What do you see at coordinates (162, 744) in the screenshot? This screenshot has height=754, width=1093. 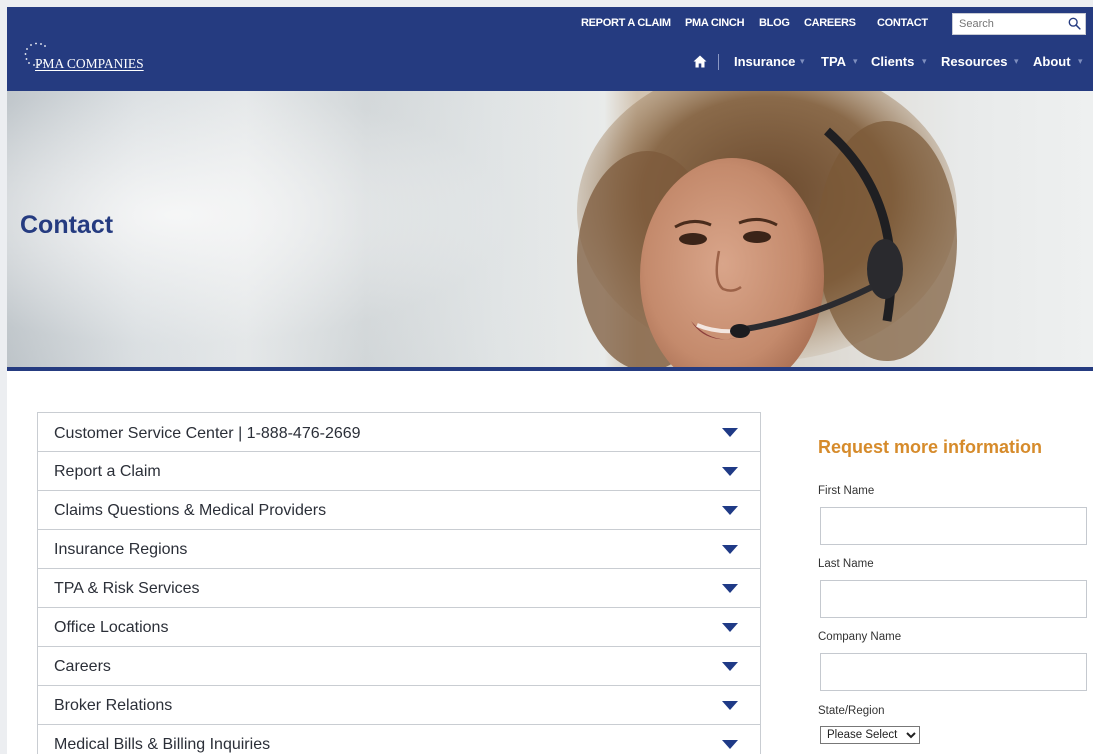 I see `accordion-label: Medical Bills & Billing Inquiries` at bounding box center [162, 744].